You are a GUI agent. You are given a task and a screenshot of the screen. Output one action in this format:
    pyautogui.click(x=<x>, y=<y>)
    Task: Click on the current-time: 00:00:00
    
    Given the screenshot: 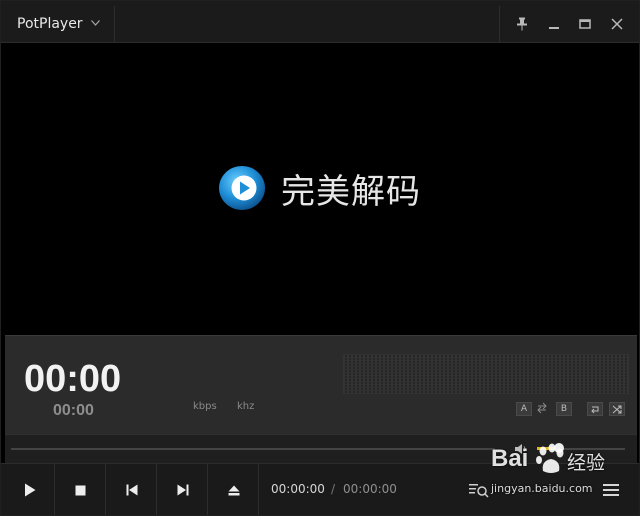 What is the action you would take?
    pyautogui.click(x=298, y=489)
    